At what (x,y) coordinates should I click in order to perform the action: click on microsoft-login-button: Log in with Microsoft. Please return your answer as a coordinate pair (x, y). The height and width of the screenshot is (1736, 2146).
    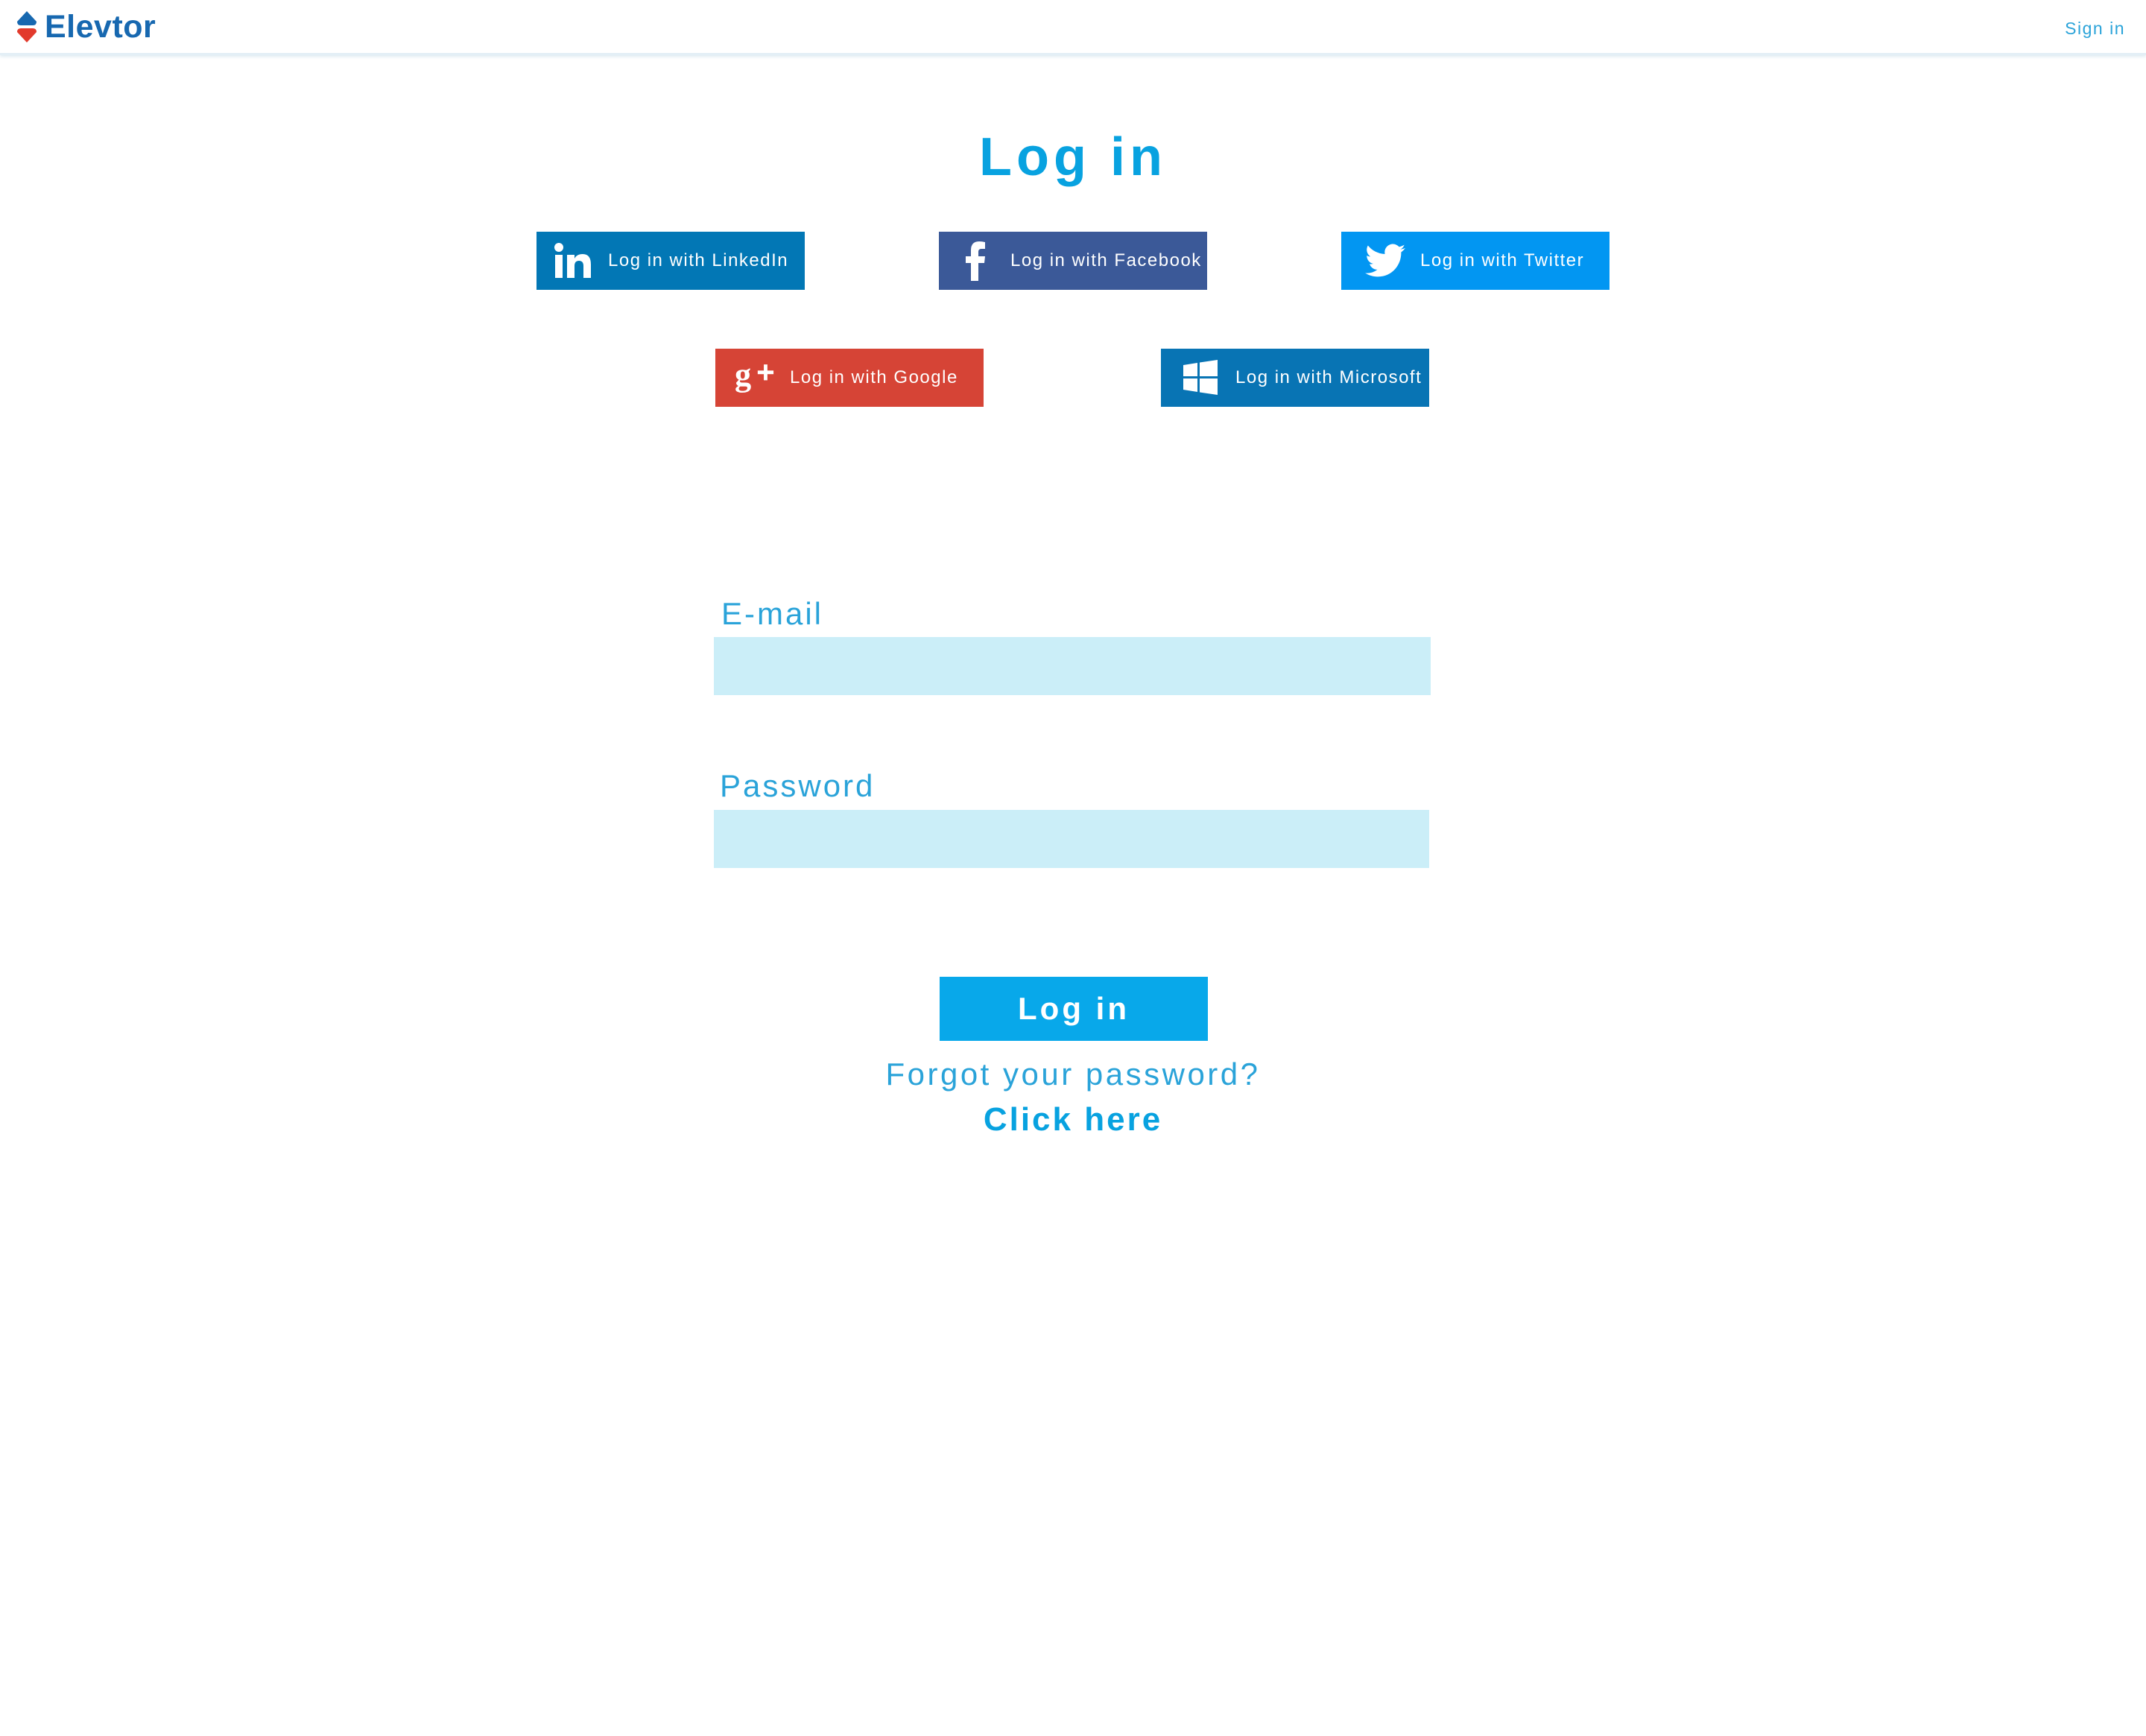
    Looking at the image, I should click on (1295, 378).